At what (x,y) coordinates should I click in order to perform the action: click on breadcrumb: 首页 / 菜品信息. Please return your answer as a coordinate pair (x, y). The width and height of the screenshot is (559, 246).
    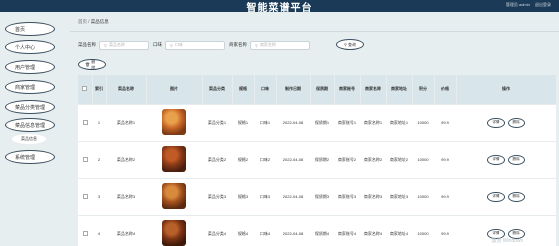
    Looking at the image, I should click on (93, 22).